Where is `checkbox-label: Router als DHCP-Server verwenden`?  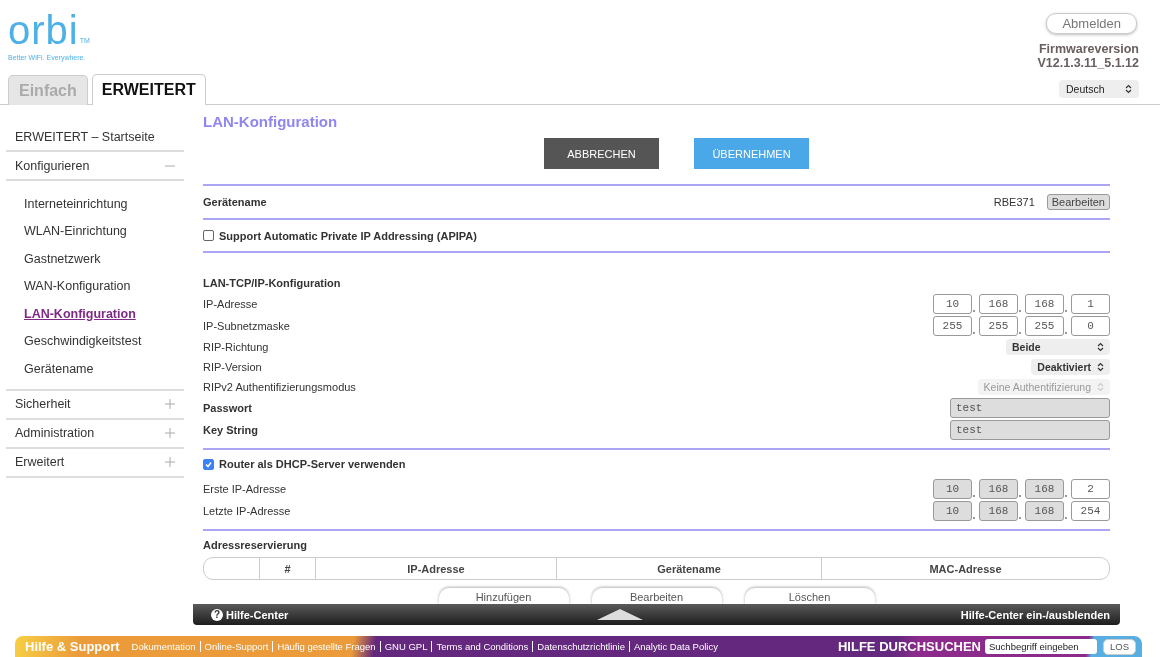 checkbox-label: Router als DHCP-Server verwenden is located at coordinates (312, 464).